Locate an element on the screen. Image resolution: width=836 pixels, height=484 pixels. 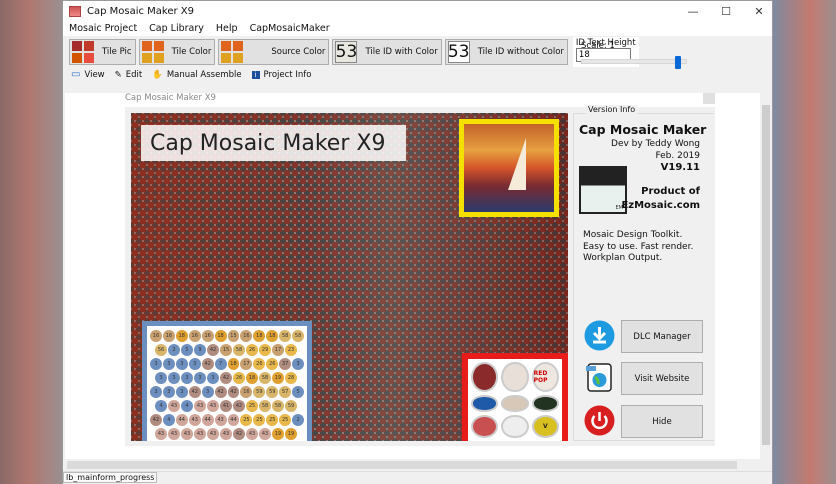
sail-shape is located at coordinates (517, 164).